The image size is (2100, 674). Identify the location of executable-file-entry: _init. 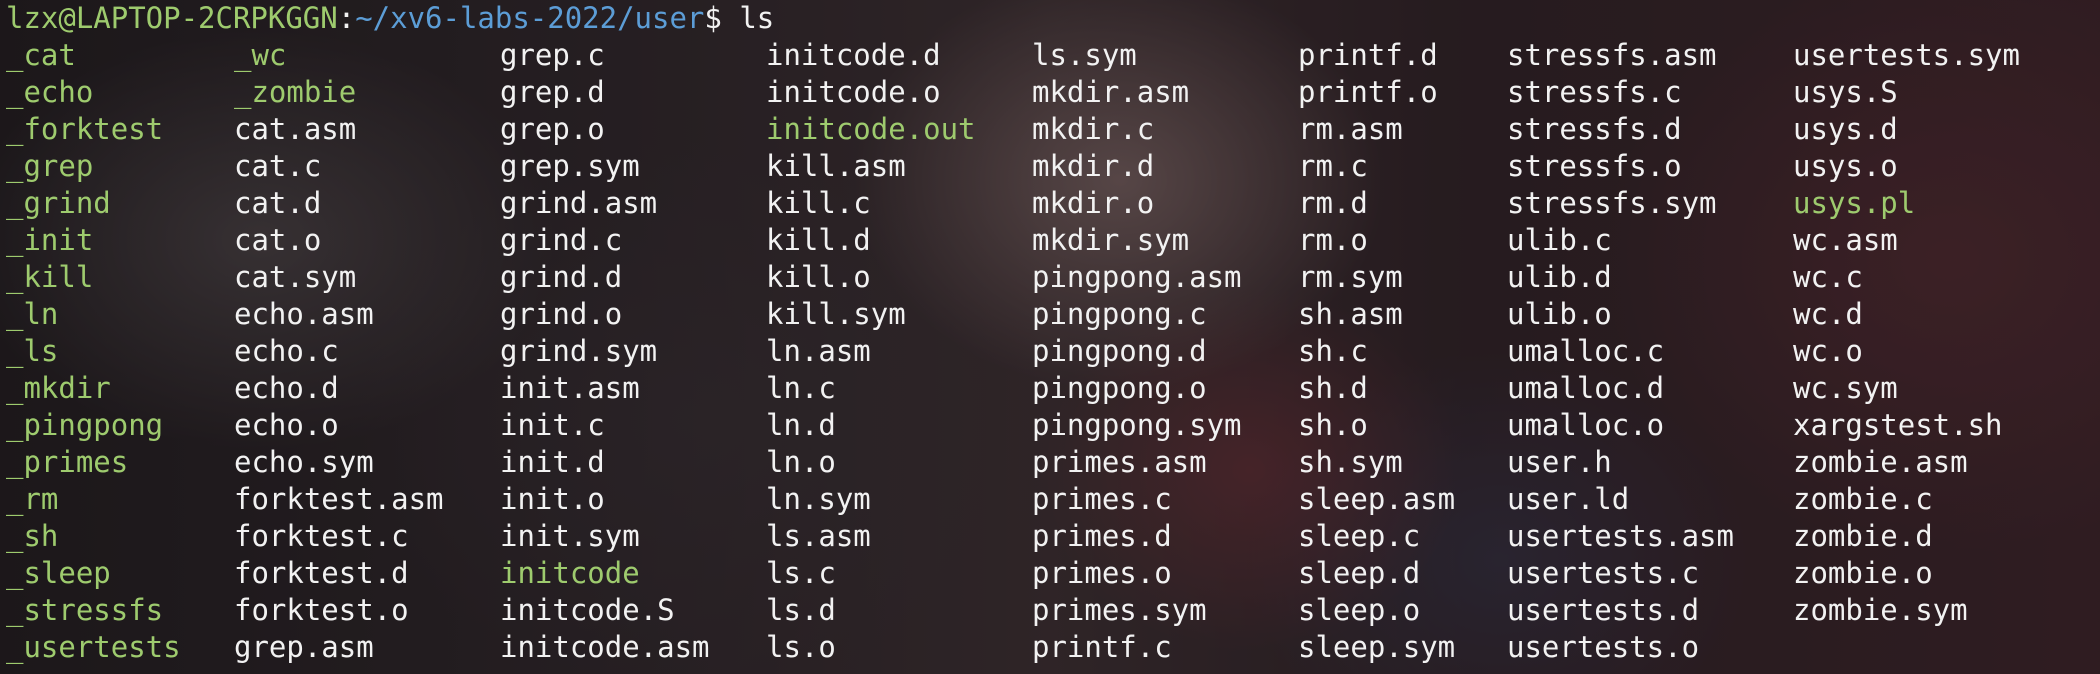
(50, 240).